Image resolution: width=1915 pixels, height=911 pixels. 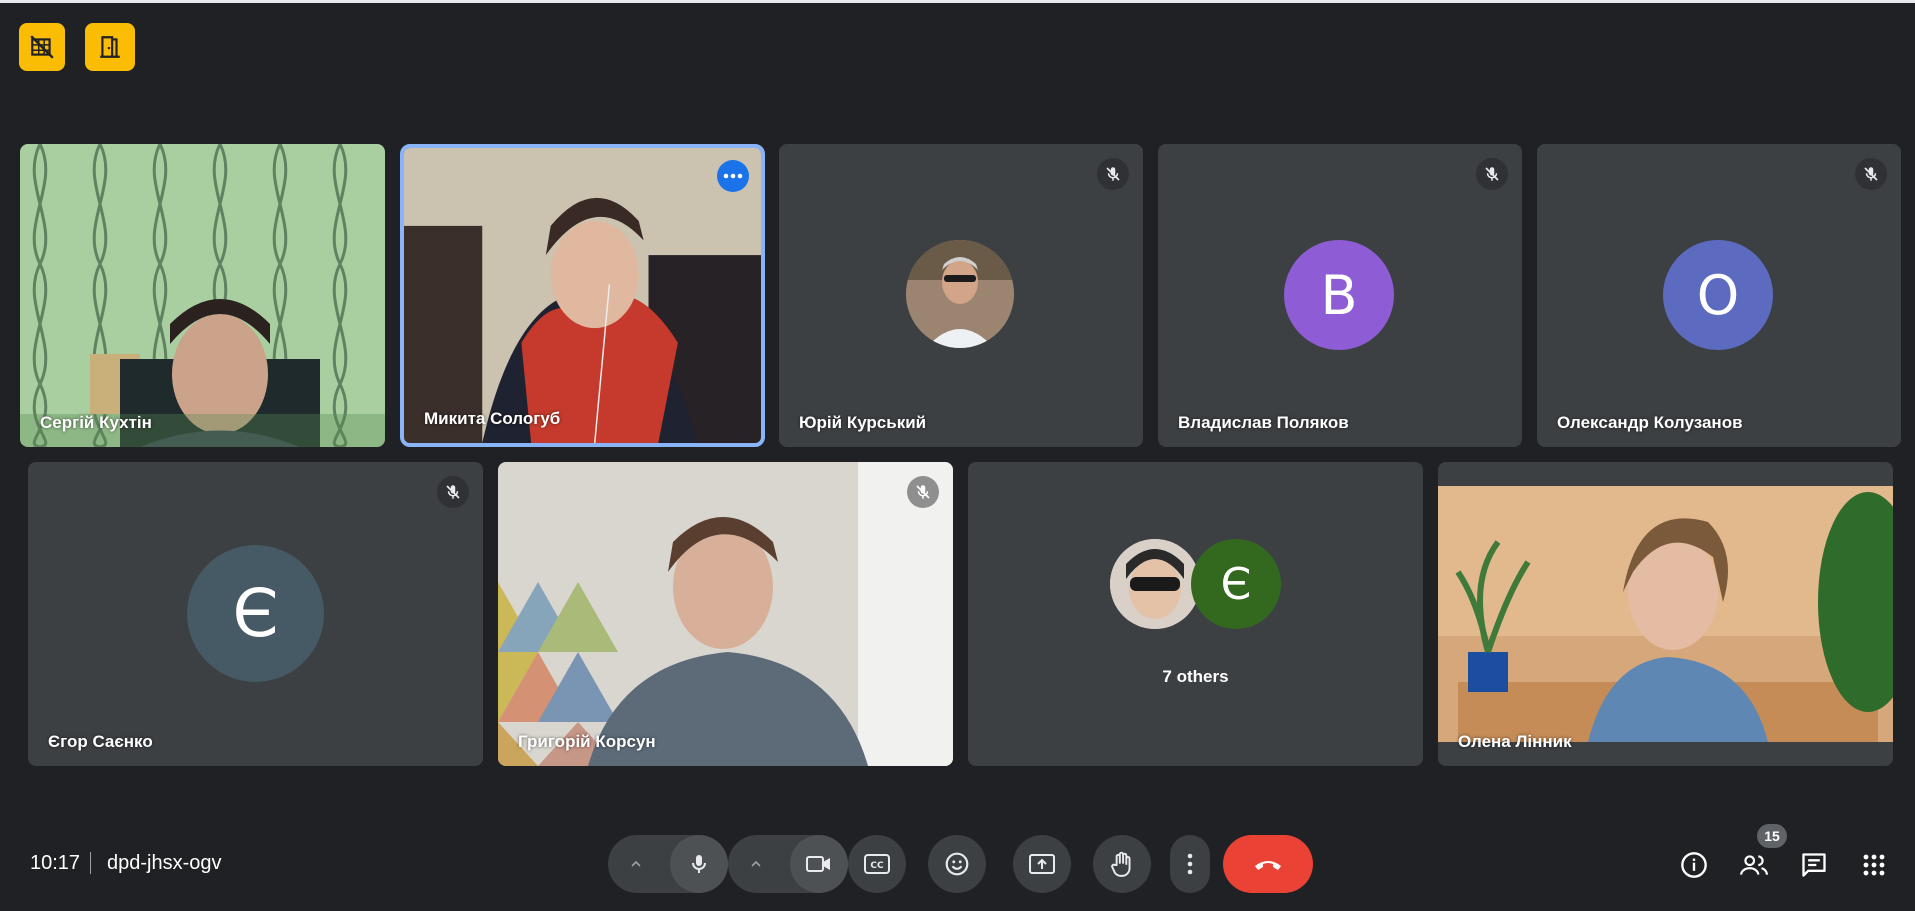 I want to click on info-icon, so click(x=1694, y=865).